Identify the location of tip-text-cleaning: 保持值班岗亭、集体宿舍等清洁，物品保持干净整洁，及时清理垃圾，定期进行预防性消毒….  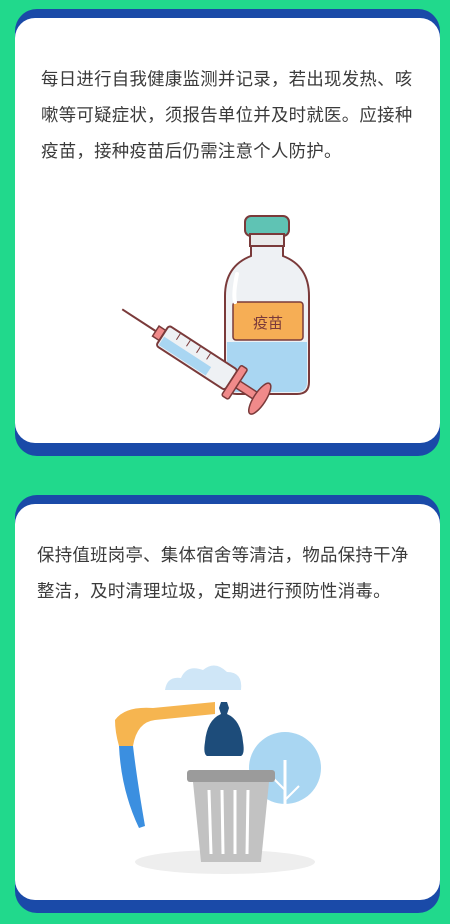
(223, 574).